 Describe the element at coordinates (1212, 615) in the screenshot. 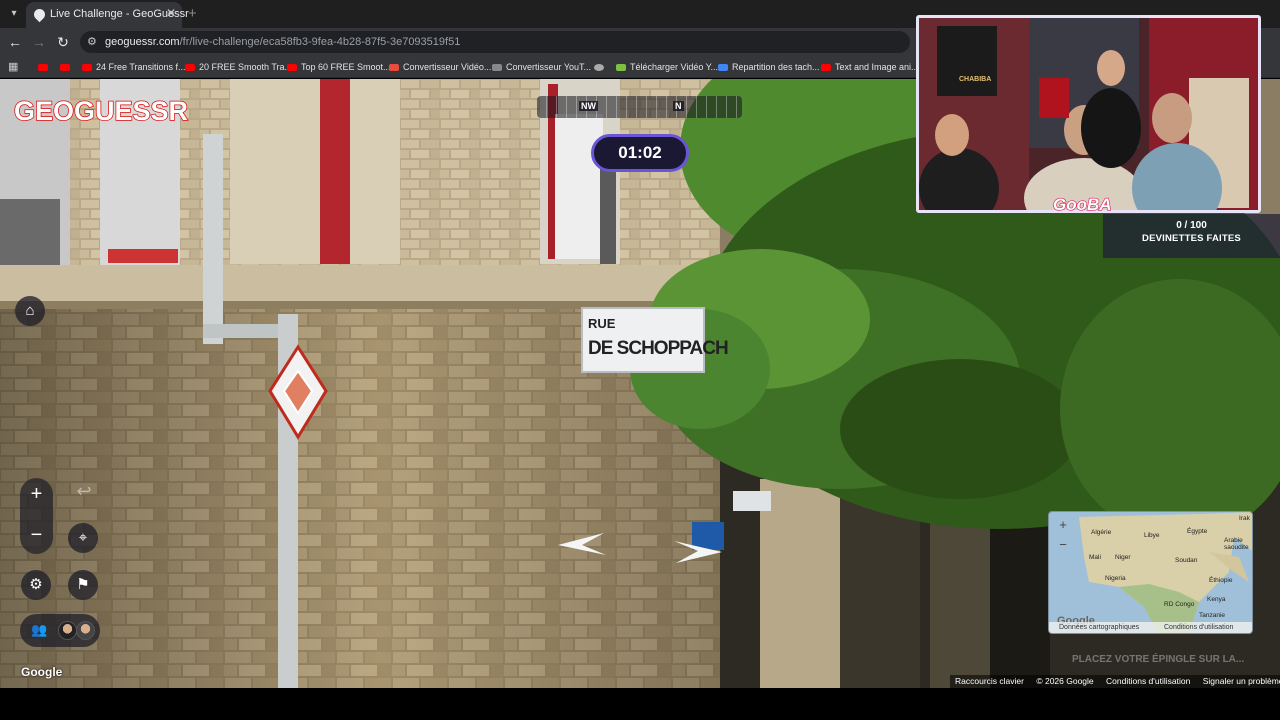

I see `map-label: Tanzanie` at that location.